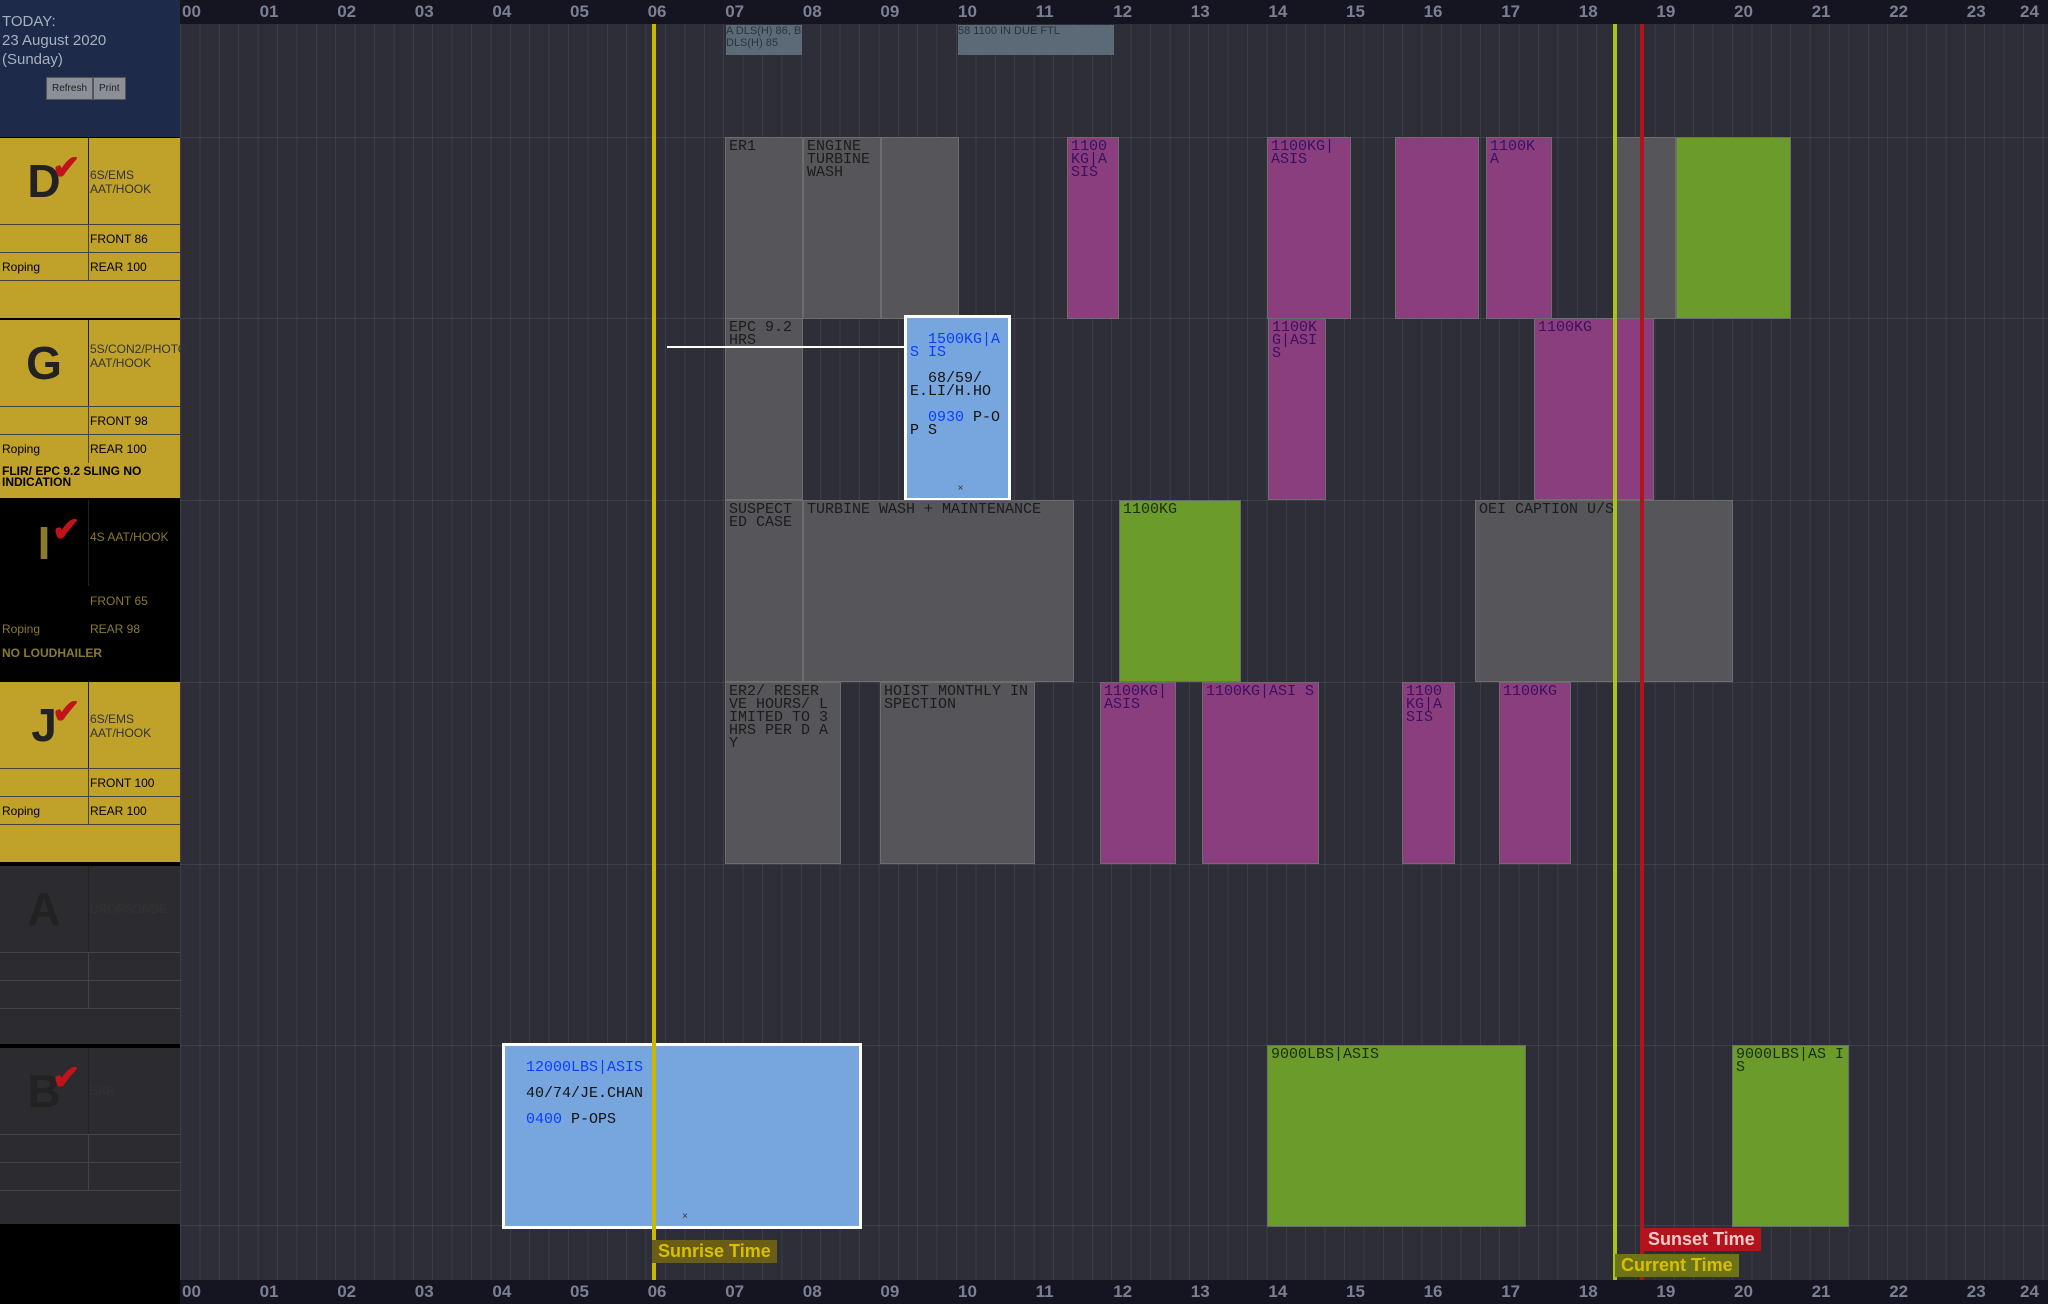 The image size is (2048, 1304). I want to click on front-row: FRONT 98, so click(90, 420).